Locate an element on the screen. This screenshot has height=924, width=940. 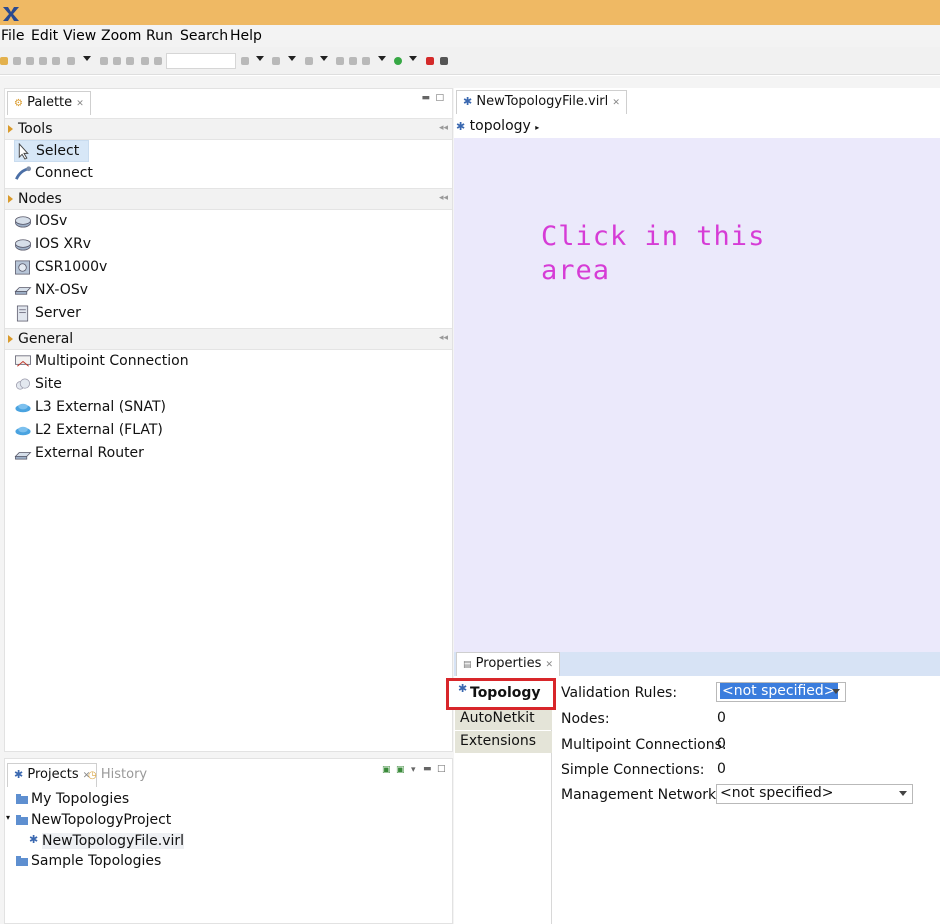
projects-tab-label: Projects is located at coordinates (53, 774).